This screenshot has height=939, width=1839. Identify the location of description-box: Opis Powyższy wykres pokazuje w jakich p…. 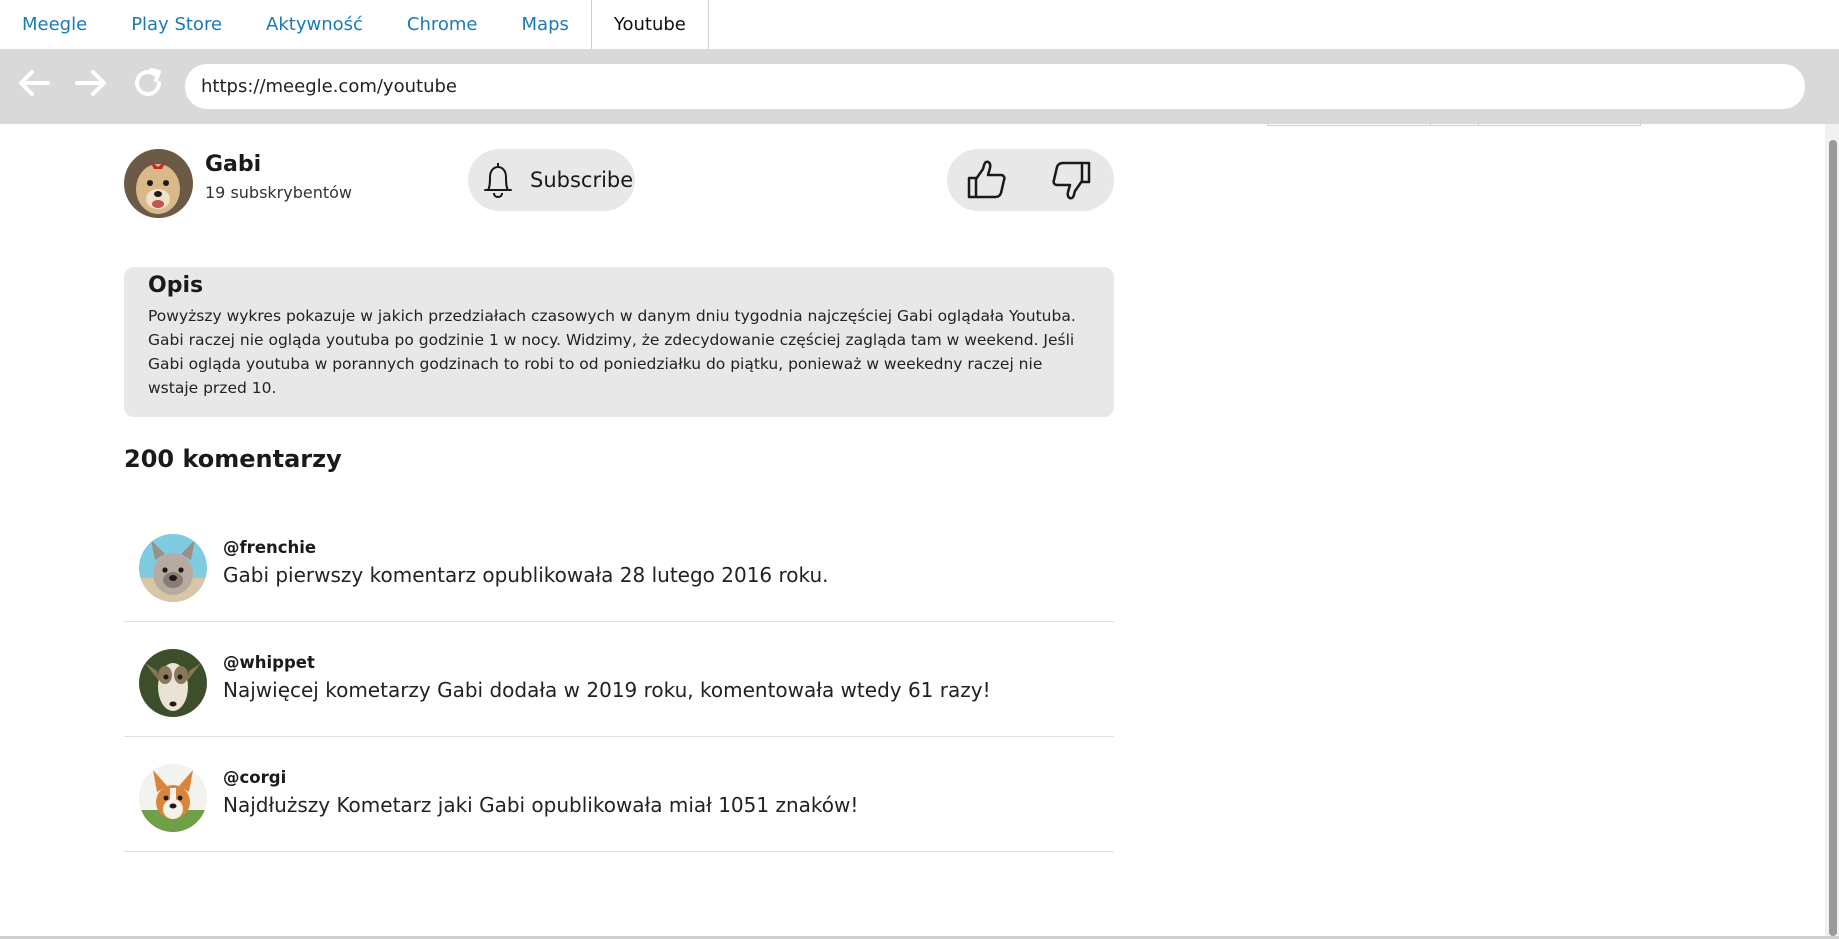
(619, 342).